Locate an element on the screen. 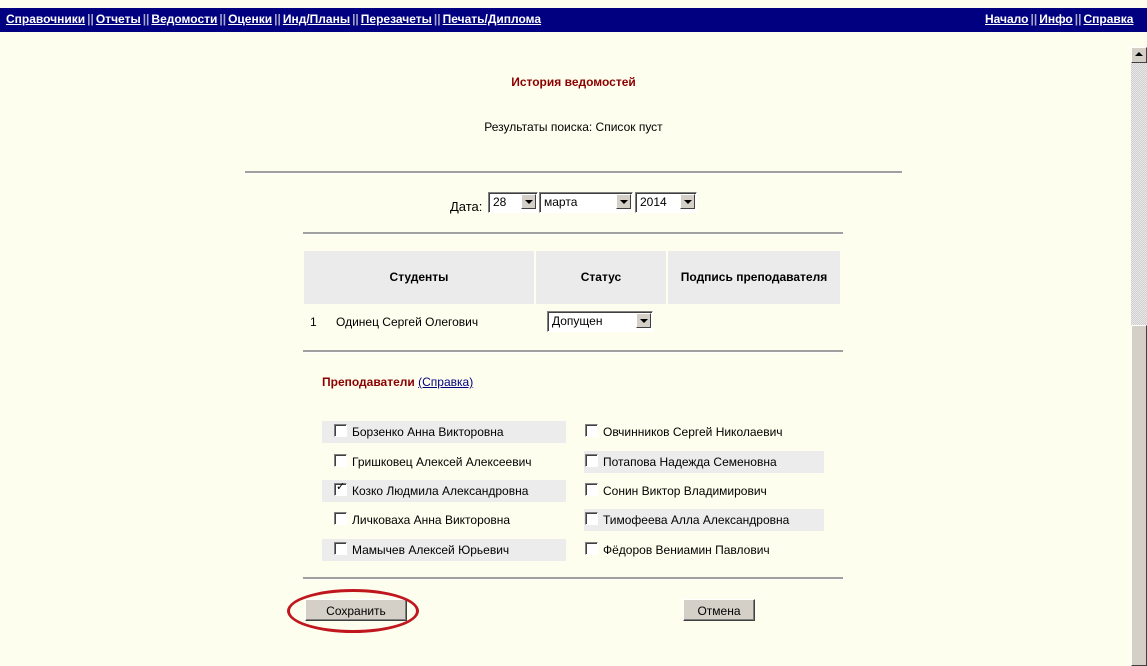 This screenshot has height=666, width=1147. nav-link-otchety: Отчеты is located at coordinates (118, 19).